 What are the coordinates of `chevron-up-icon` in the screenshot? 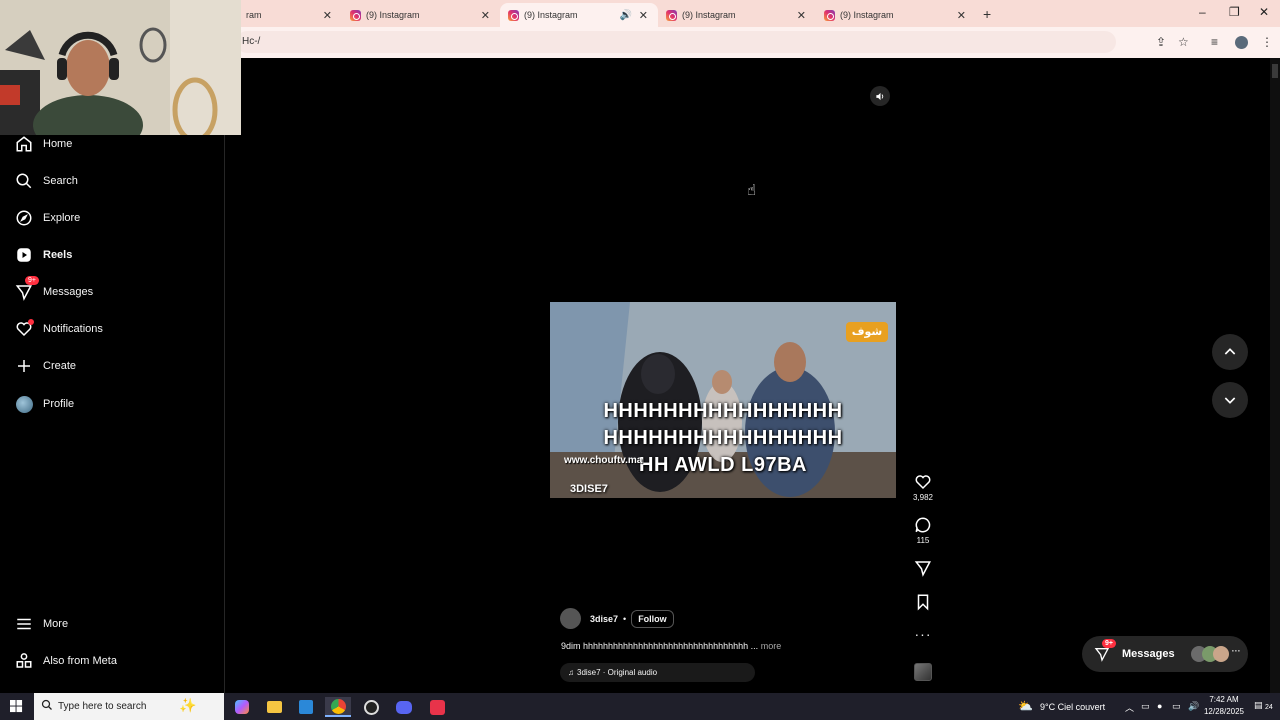 It's located at (1230, 351).